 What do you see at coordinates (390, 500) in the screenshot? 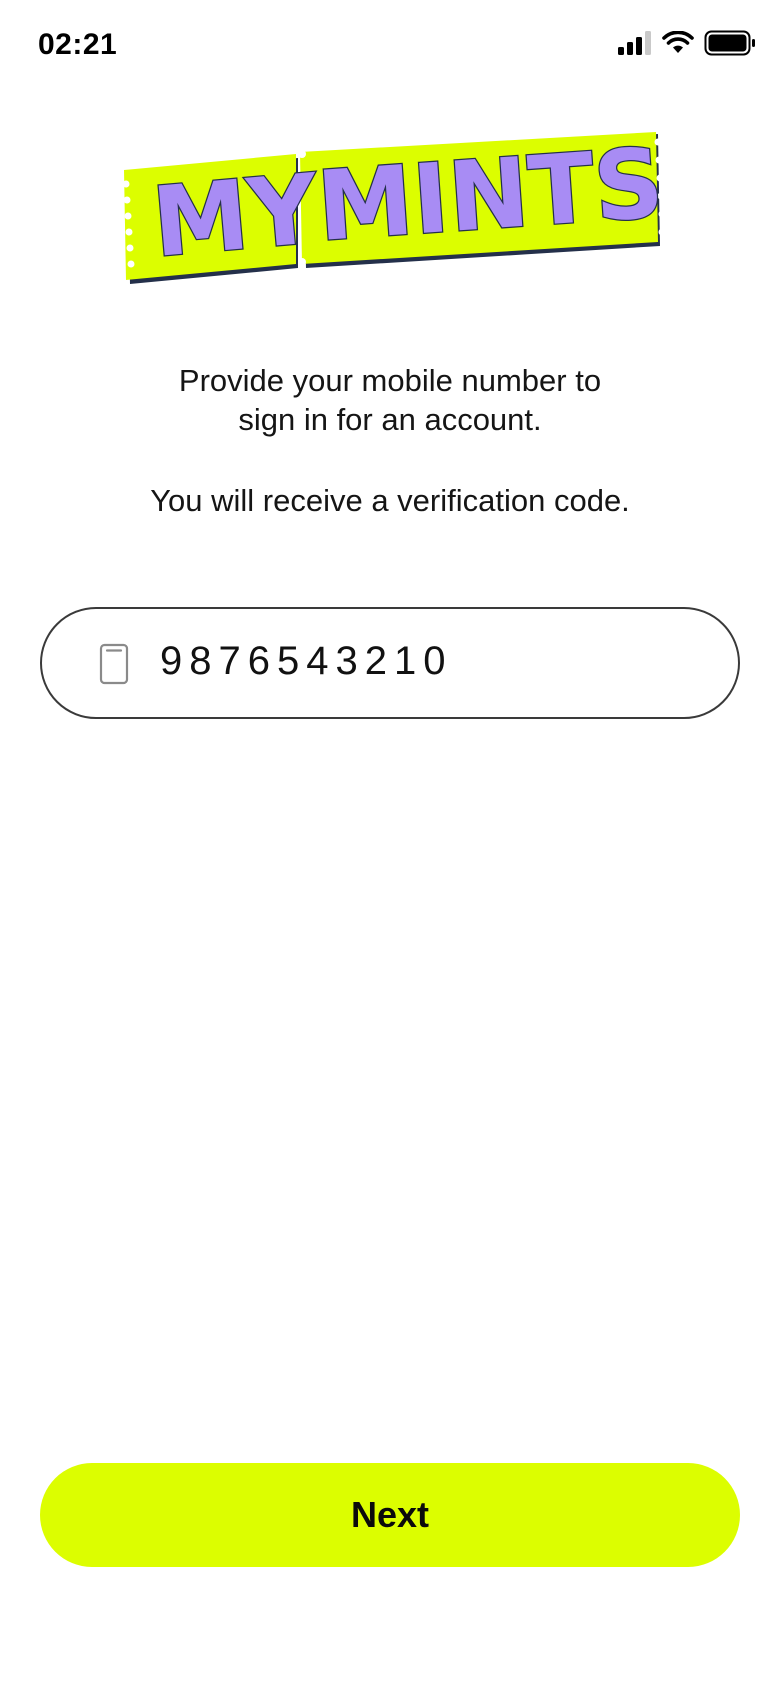
I see `verification-note: You will receive a verification code.` at bounding box center [390, 500].